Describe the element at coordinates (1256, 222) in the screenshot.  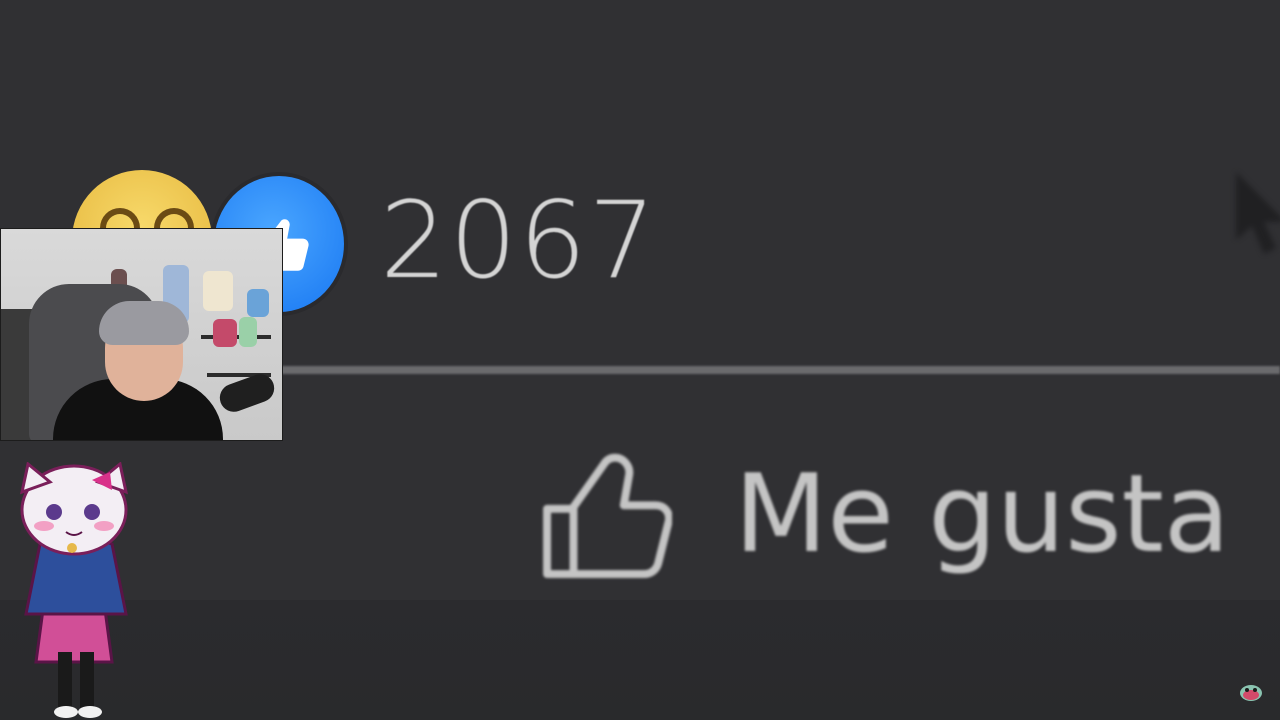
I see `mouse-cursor-icon` at that location.